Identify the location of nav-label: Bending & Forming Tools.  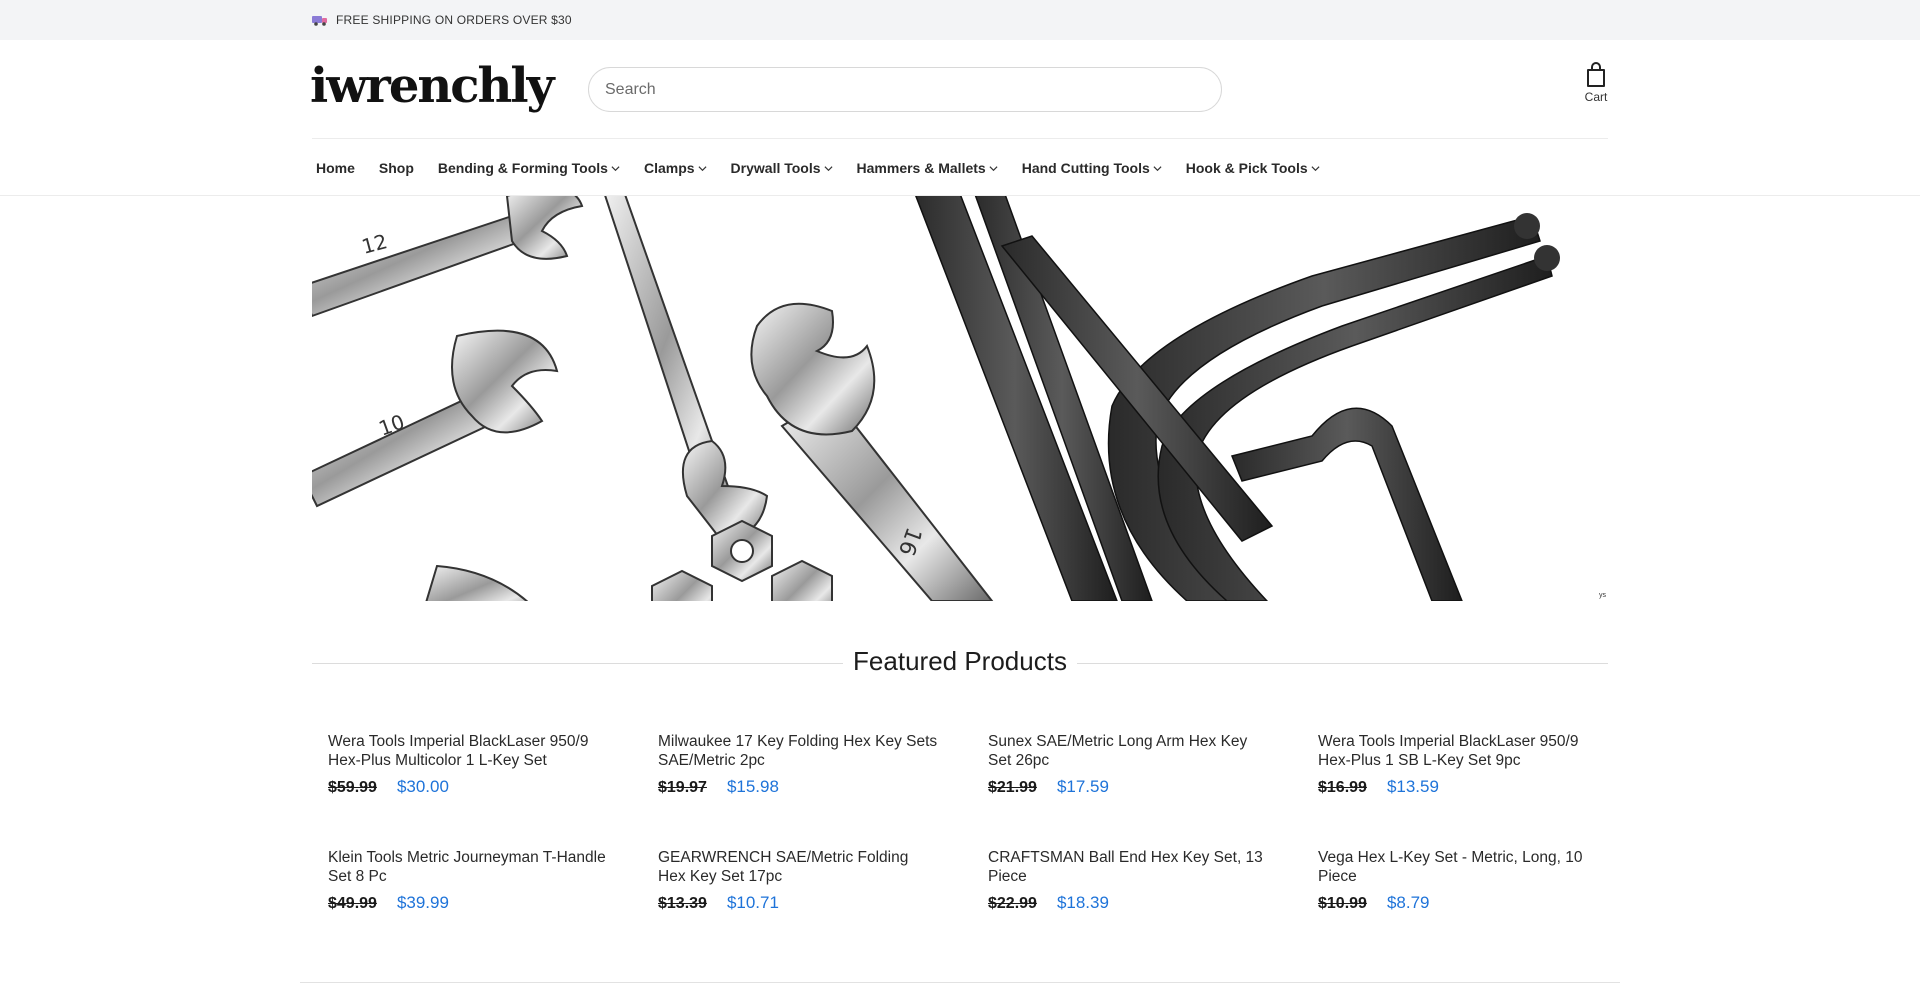
(522, 168).